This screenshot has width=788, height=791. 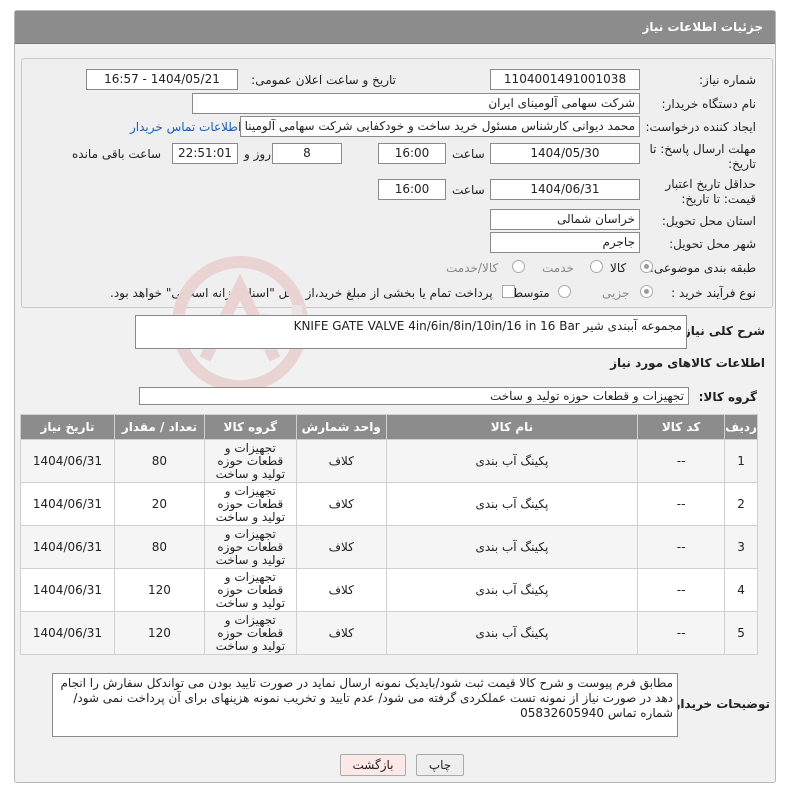 What do you see at coordinates (159, 504) in the screenshot?
I see `cell-qty: 20` at bounding box center [159, 504].